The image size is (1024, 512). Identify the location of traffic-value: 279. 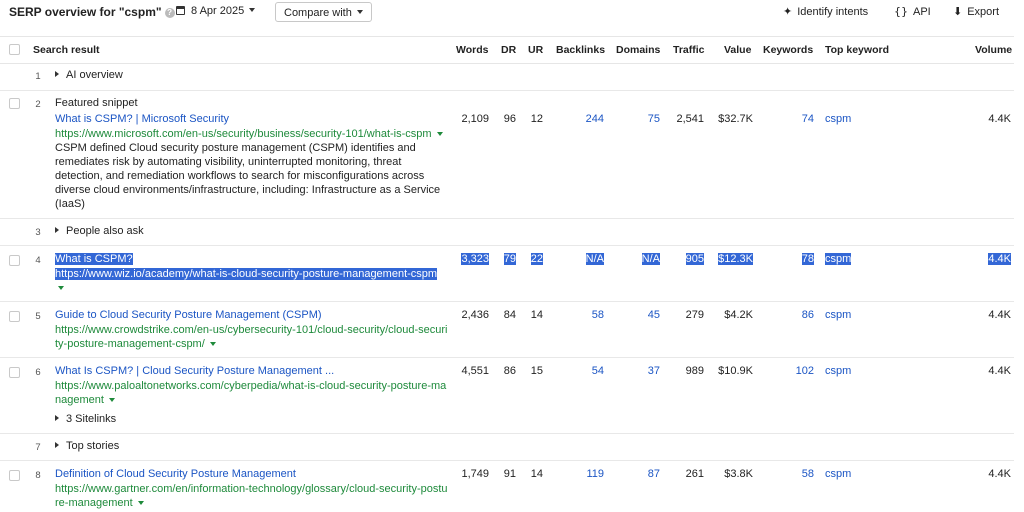
(694, 315).